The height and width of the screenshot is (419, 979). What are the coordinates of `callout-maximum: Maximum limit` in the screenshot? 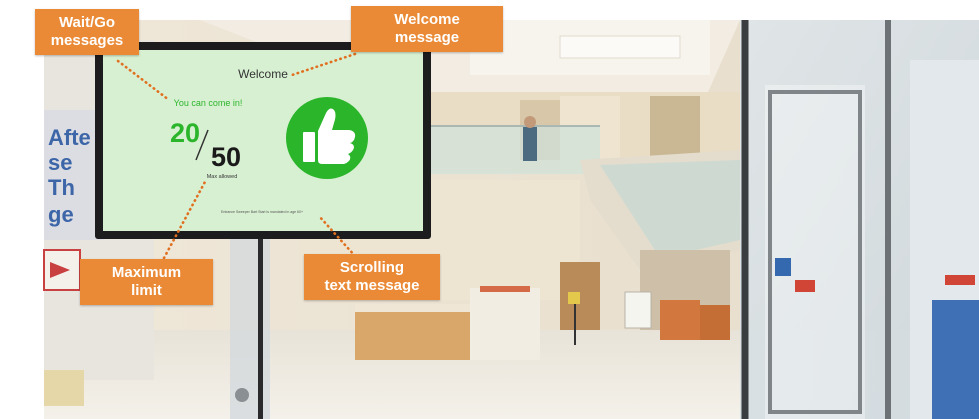 It's located at (146, 282).